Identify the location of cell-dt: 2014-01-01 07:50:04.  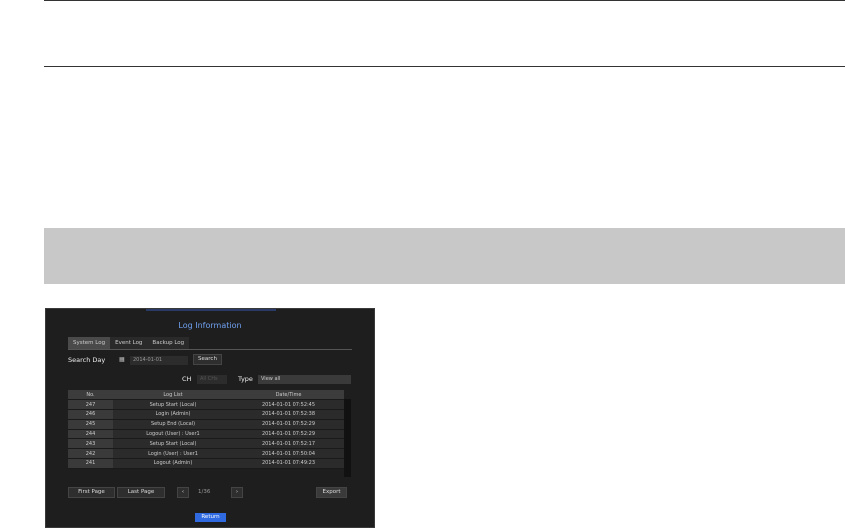
(288, 454).